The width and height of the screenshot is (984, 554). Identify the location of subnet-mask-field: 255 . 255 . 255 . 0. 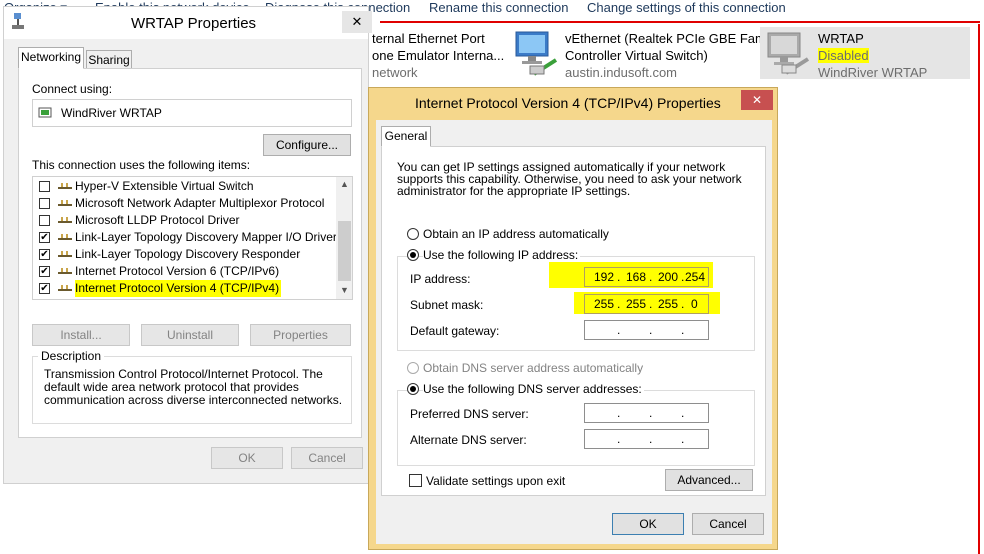
(646, 304).